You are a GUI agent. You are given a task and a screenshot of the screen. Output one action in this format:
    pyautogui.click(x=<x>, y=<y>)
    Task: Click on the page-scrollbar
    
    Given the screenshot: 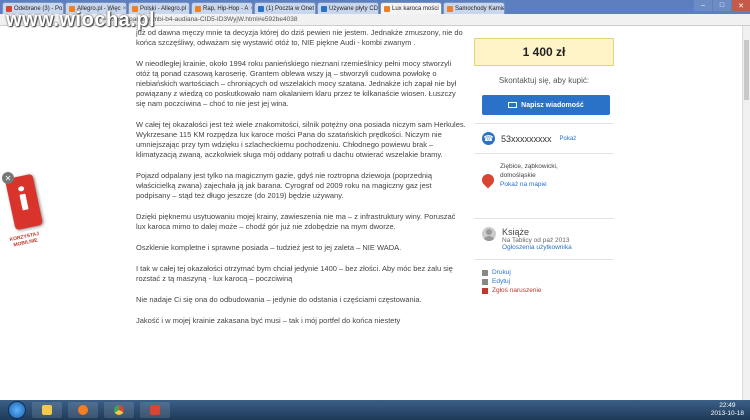 What is the action you would take?
    pyautogui.click(x=746, y=213)
    